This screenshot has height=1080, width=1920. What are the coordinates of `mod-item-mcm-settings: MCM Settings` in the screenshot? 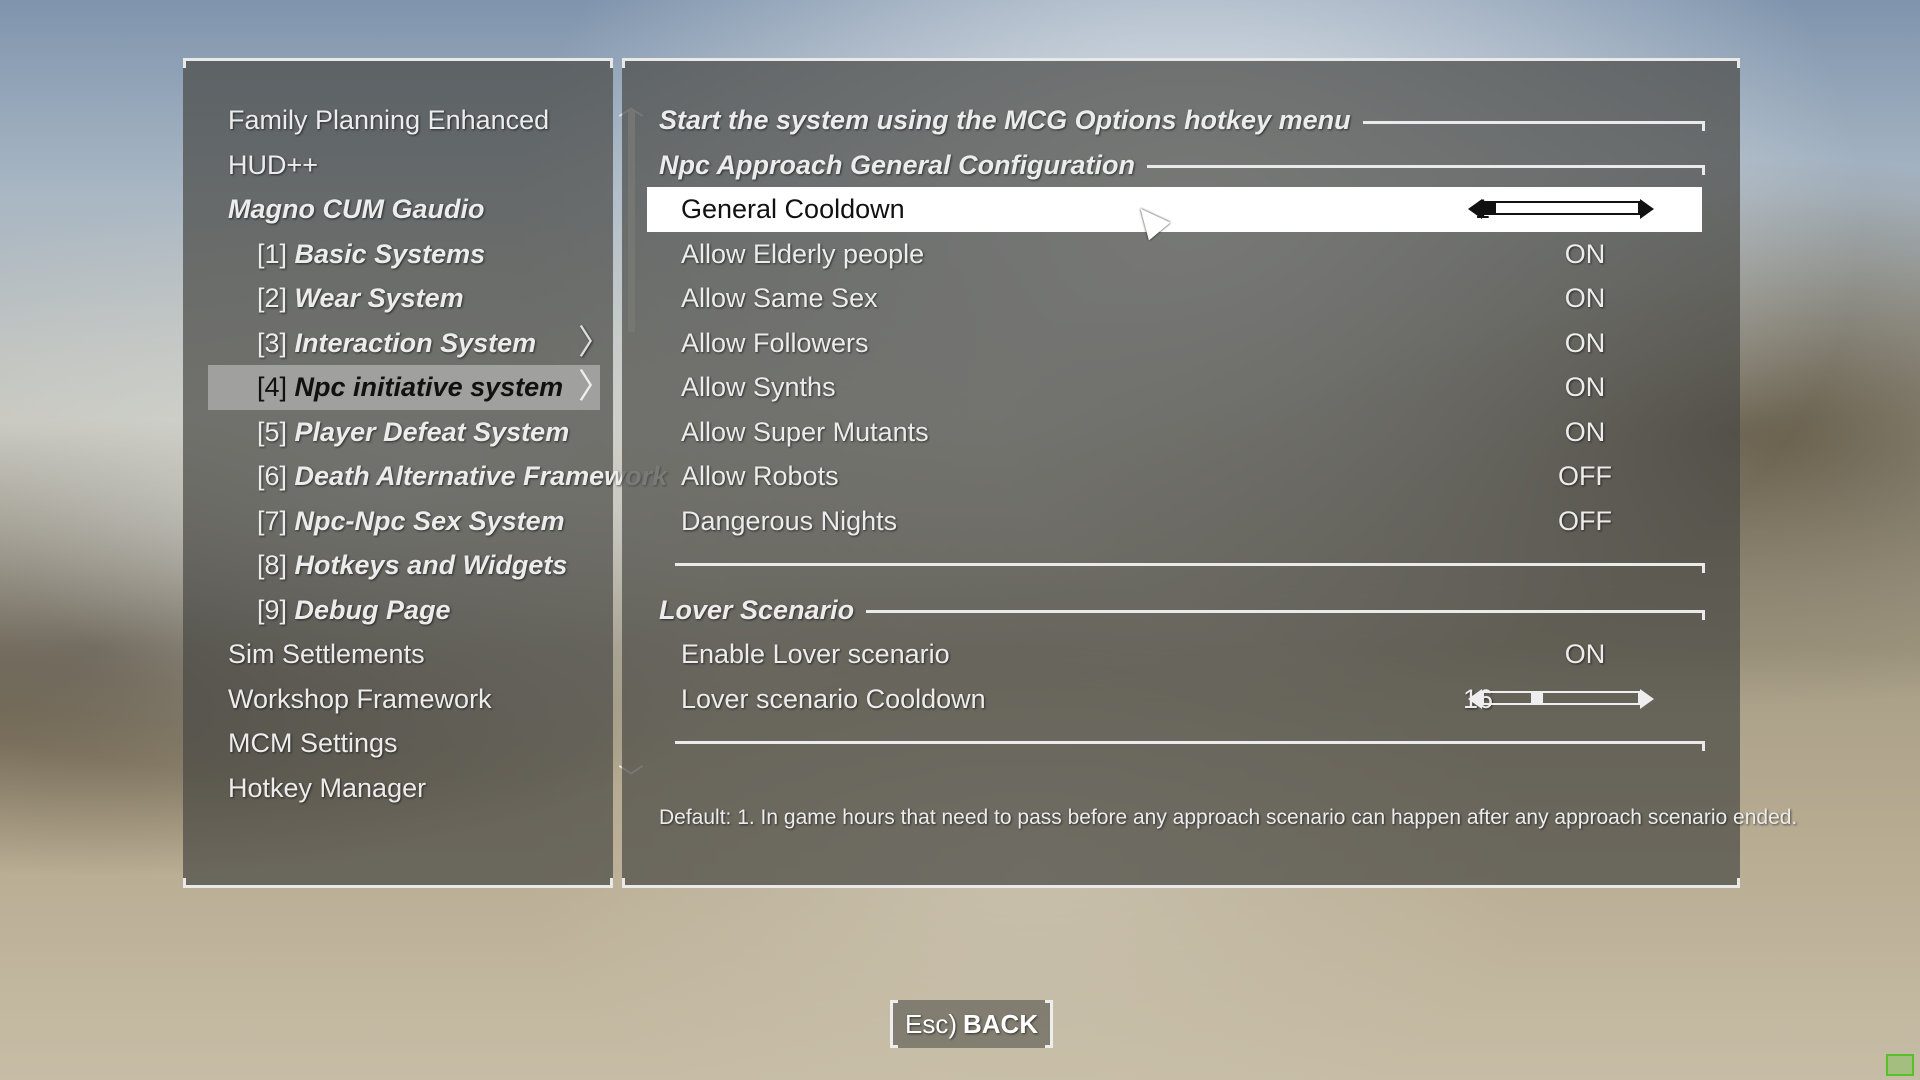 It's located at (398, 743).